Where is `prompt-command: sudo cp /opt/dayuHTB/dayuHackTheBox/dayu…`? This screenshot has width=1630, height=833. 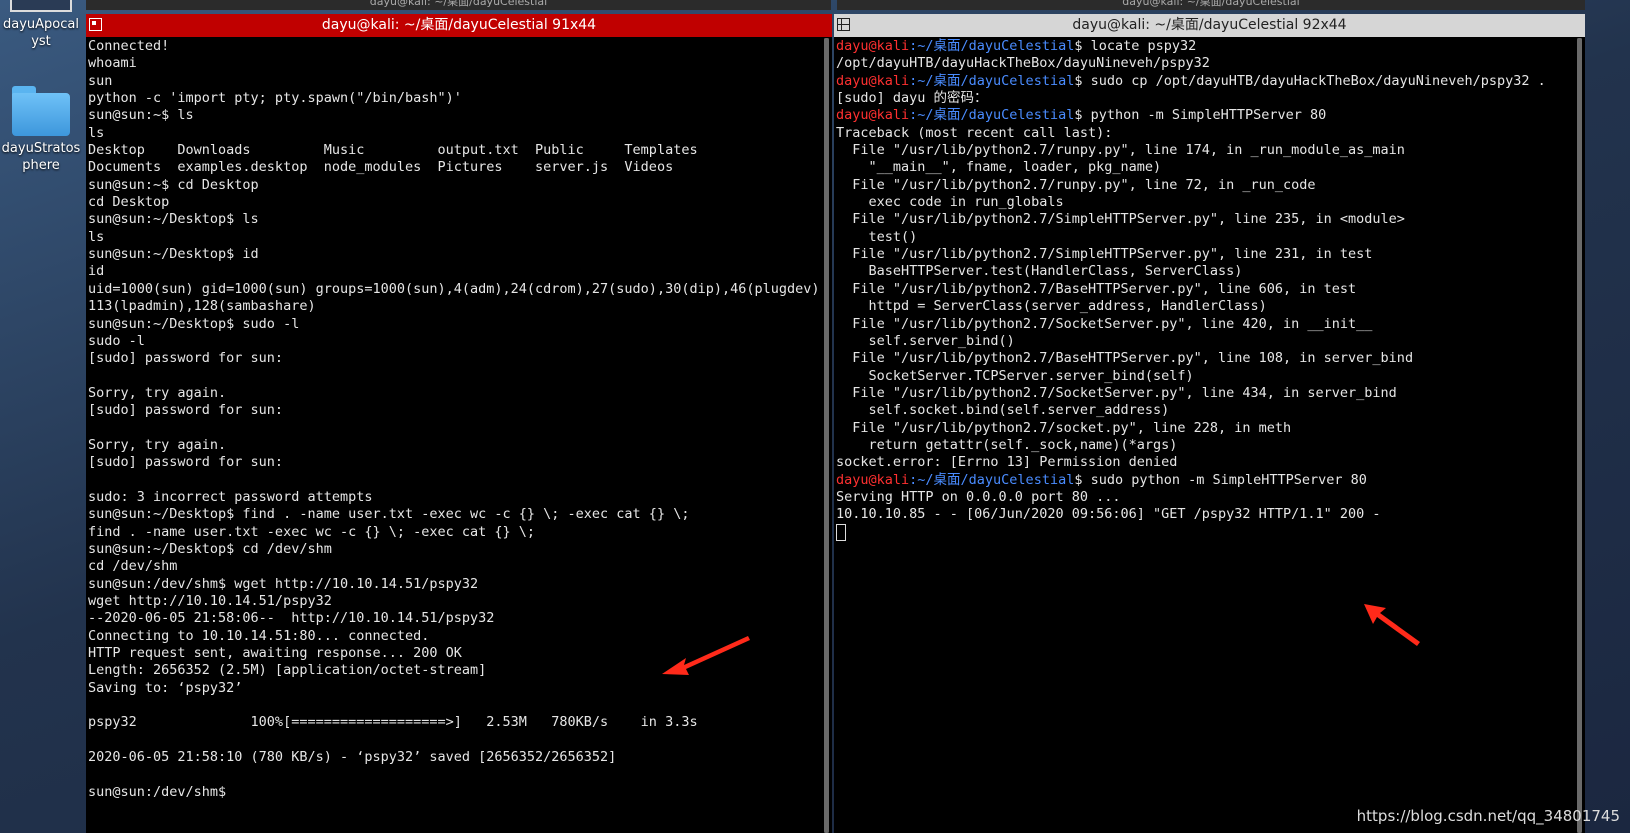
prompt-command: sudo cp /opt/dayuHTB/dayuHackTheBox/dayu… is located at coordinates (1314, 80).